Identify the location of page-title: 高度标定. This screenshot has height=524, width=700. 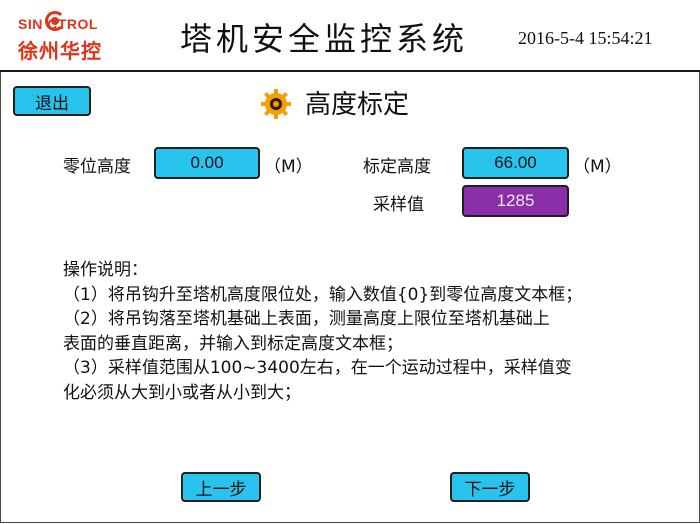
(357, 105).